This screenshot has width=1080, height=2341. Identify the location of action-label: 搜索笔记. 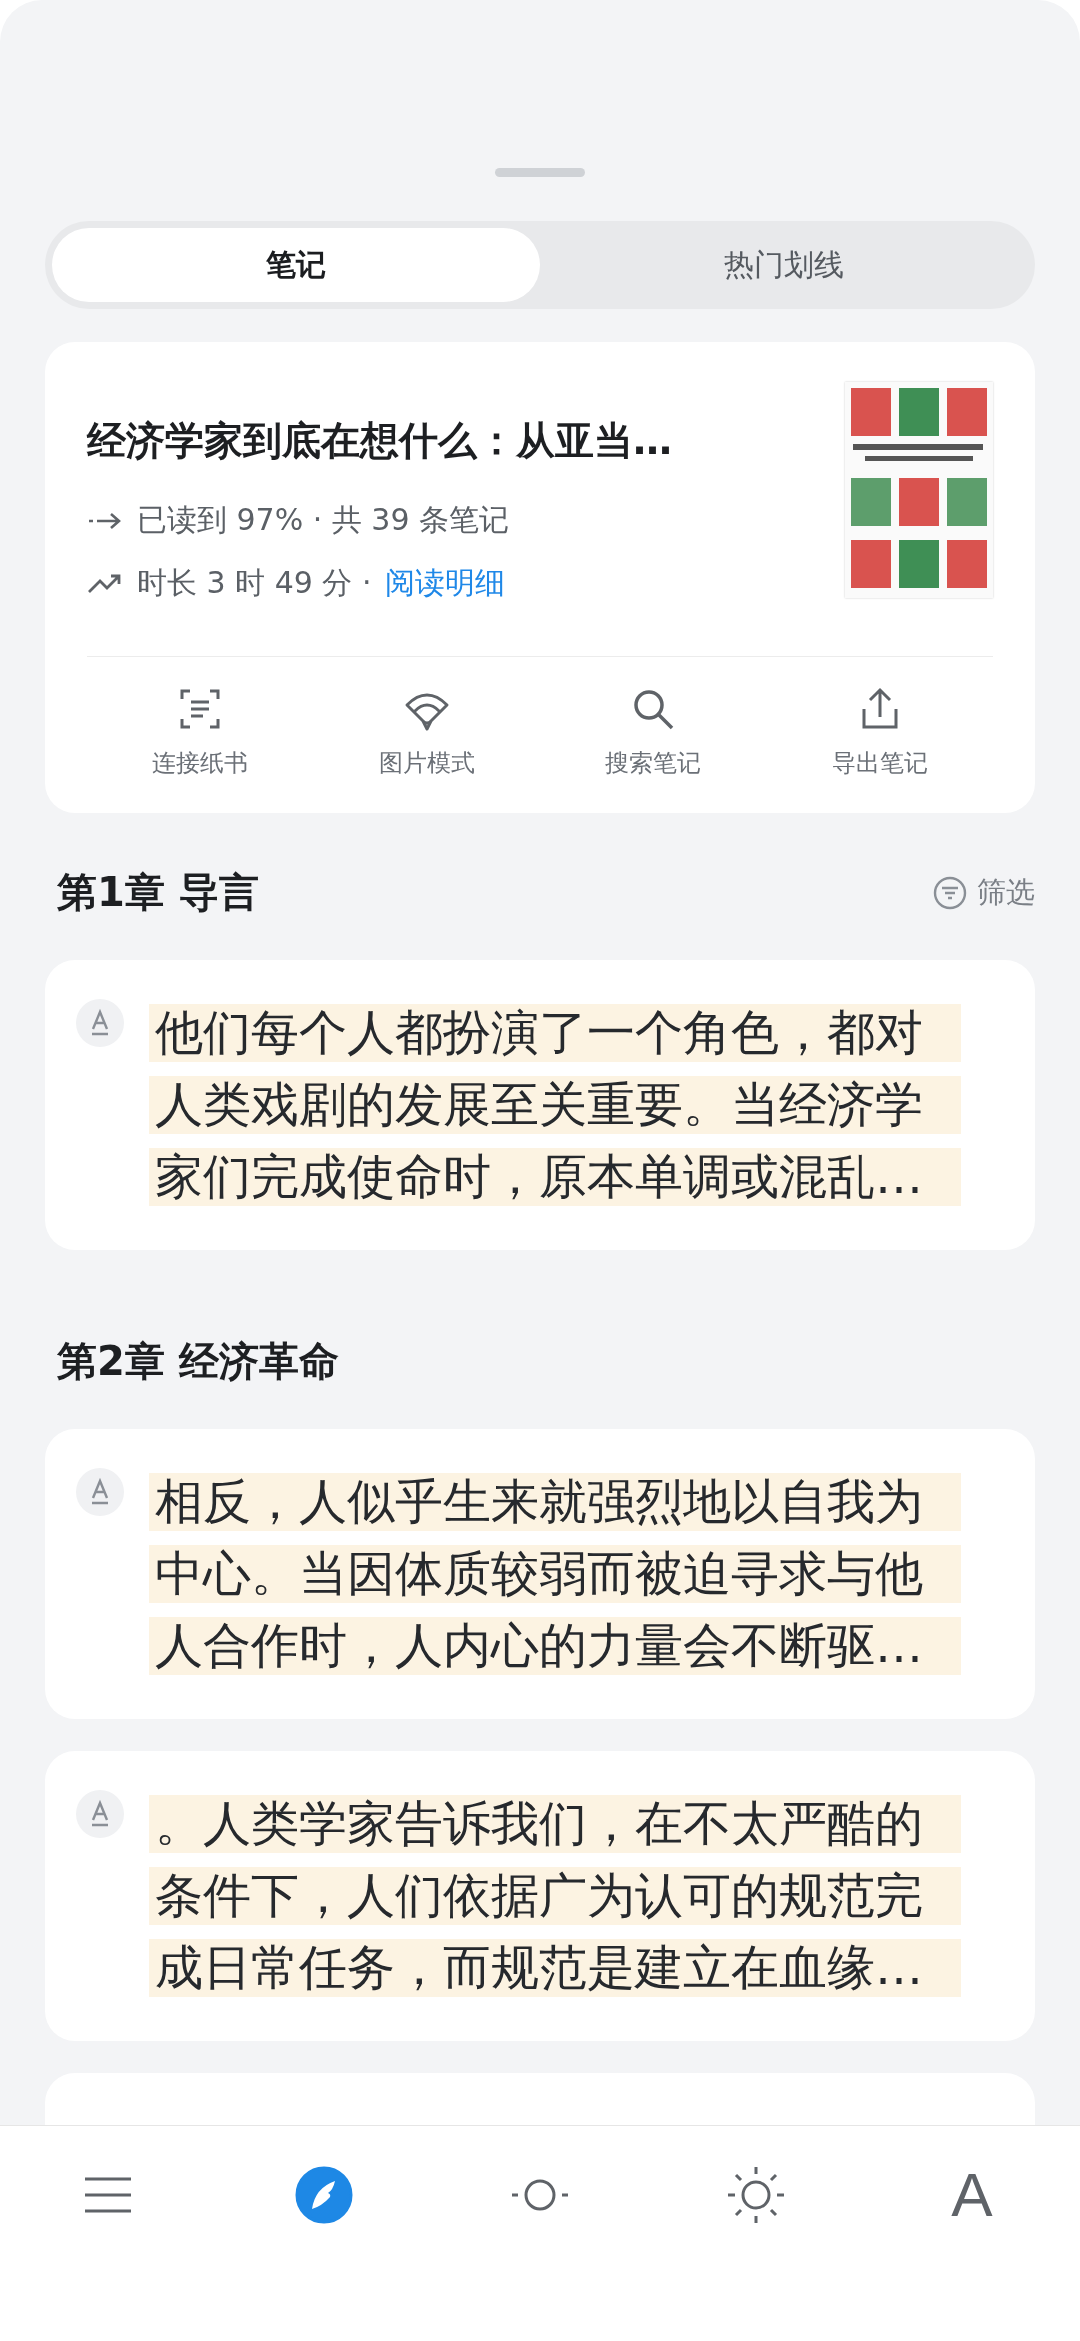
(653, 763).